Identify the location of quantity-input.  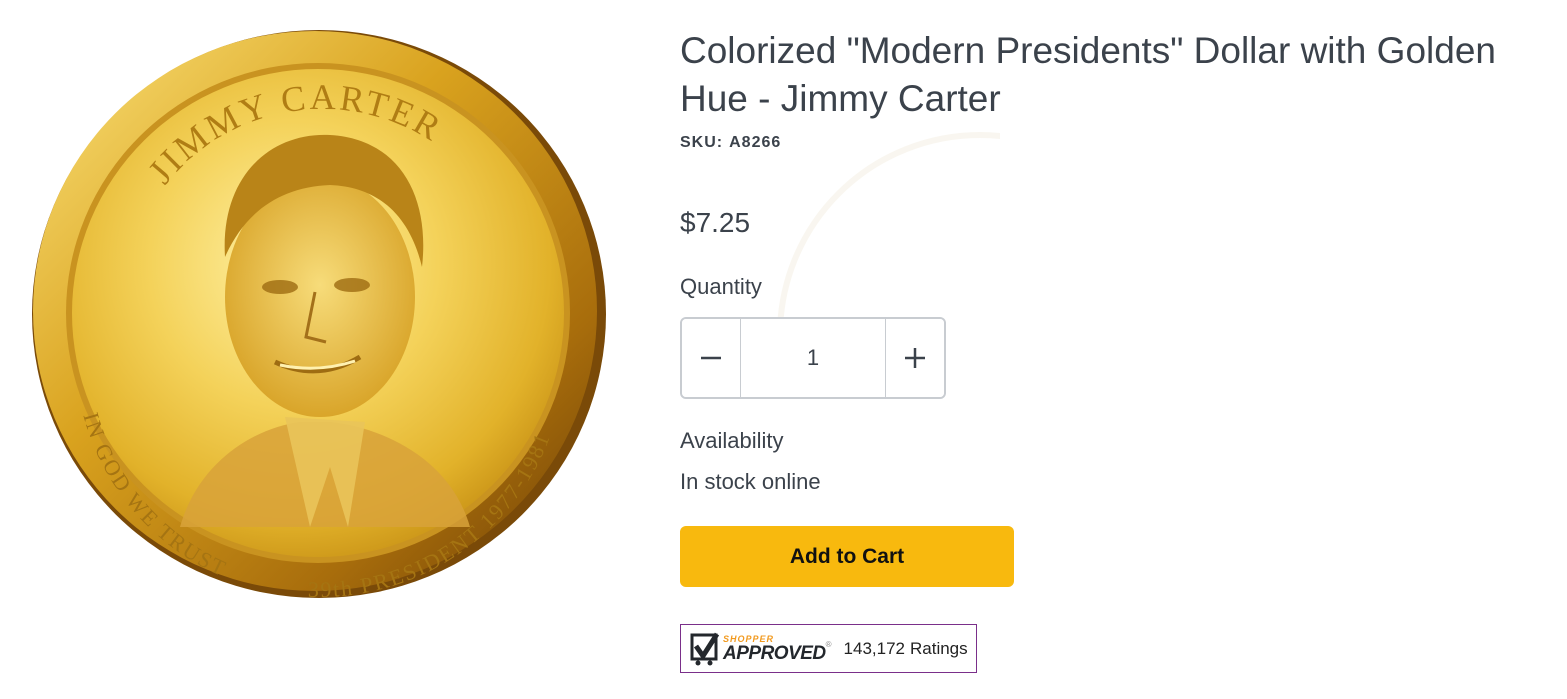
(813, 358).